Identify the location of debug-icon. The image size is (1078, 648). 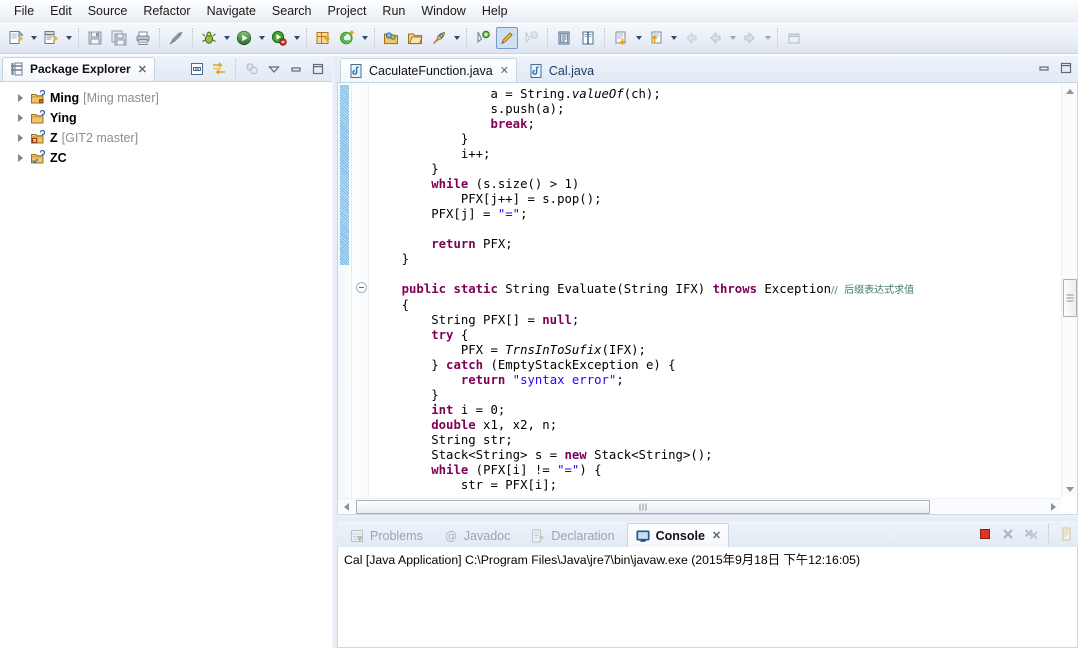
(209, 38).